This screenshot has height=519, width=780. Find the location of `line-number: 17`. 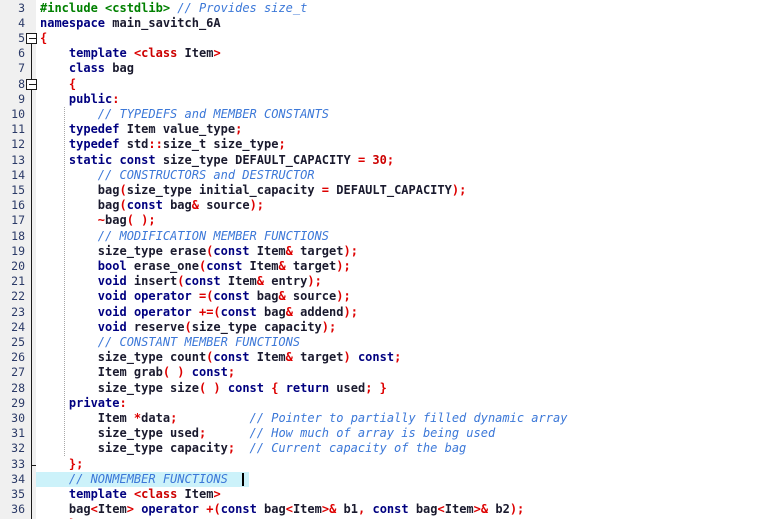

line-number: 17 is located at coordinates (18, 220).